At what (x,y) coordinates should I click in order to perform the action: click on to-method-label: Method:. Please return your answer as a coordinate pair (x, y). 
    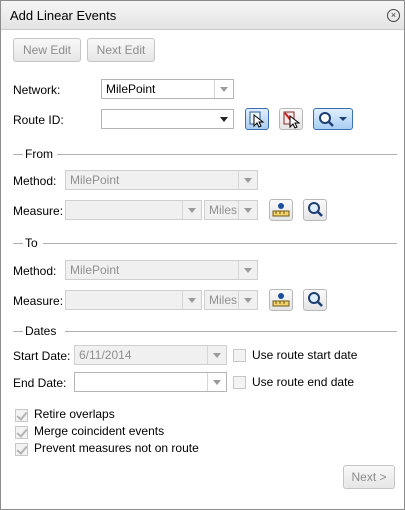
    Looking at the image, I should click on (35, 271).